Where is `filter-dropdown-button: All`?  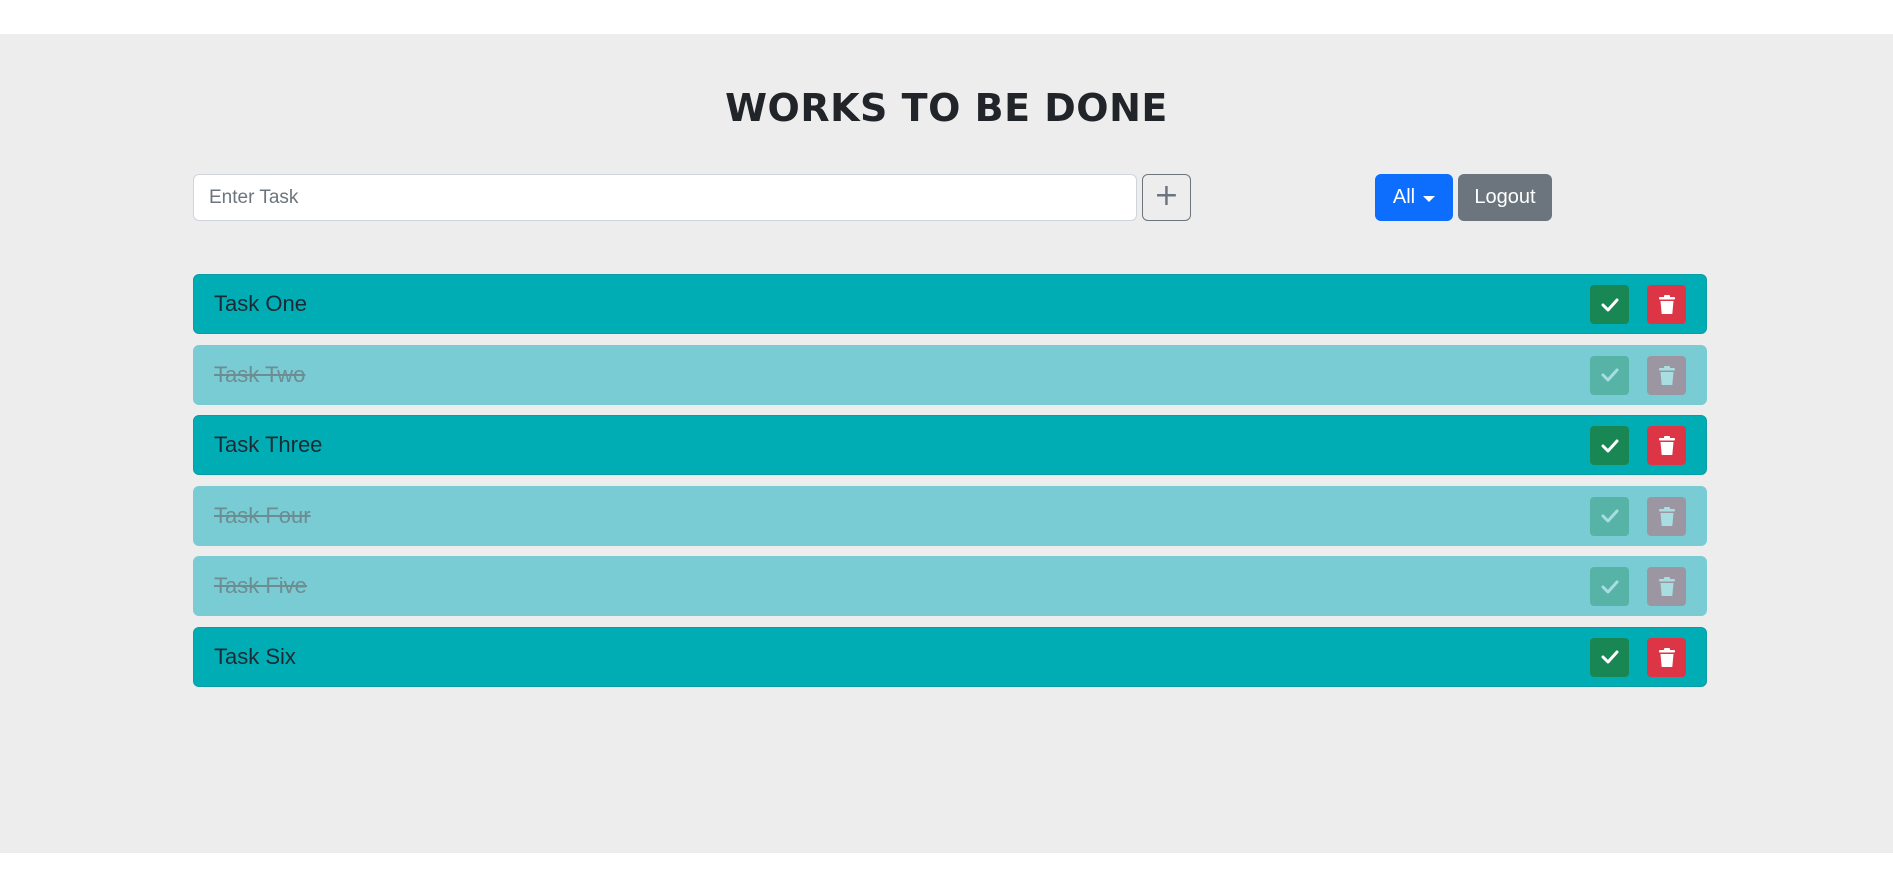
filter-dropdown-button: All is located at coordinates (1414, 197).